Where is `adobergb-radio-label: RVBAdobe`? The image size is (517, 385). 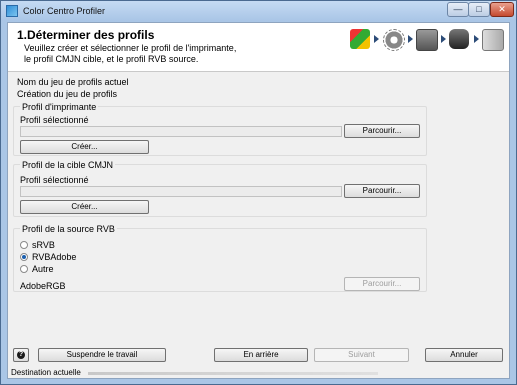
adobergb-radio-label: RVBAdobe is located at coordinates (54, 257).